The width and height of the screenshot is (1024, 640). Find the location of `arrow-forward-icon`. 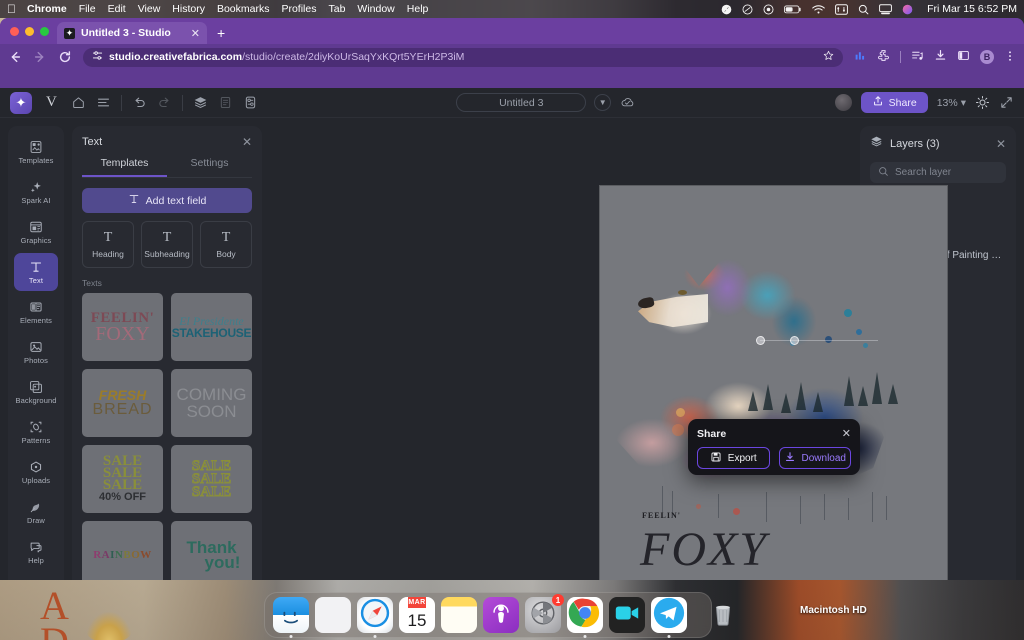

arrow-forward-icon is located at coordinates (40, 57).